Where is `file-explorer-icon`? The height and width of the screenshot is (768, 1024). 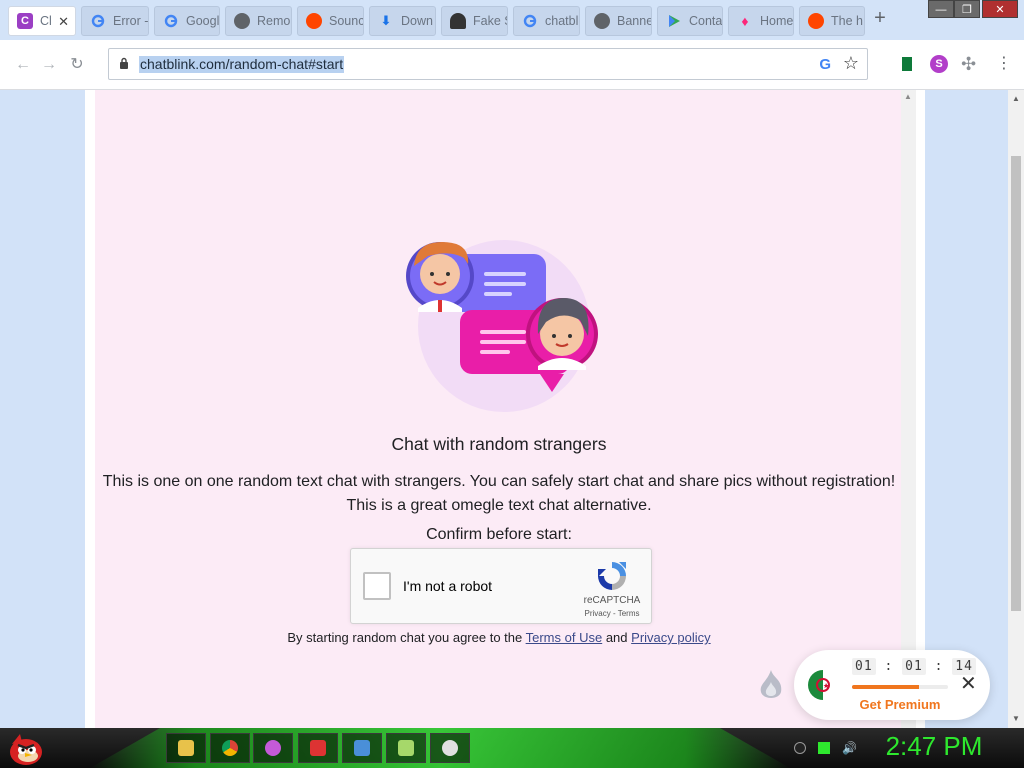
file-explorer-icon is located at coordinates (186, 748).